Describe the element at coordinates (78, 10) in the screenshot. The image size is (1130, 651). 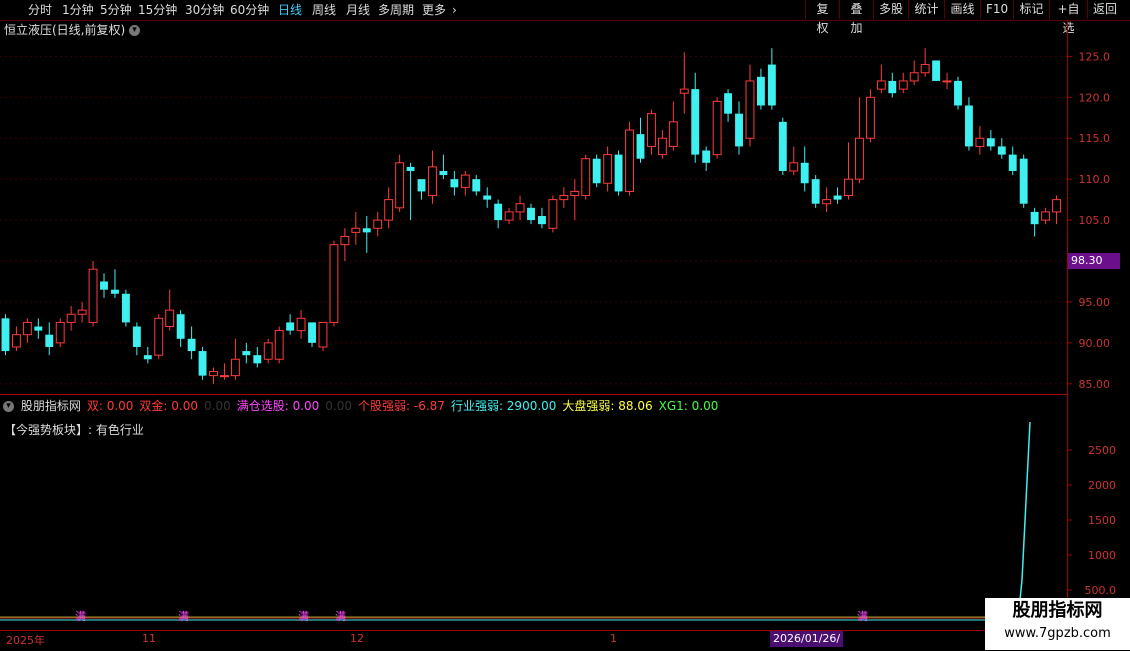
I see `period-tab-1: 1分钟` at that location.